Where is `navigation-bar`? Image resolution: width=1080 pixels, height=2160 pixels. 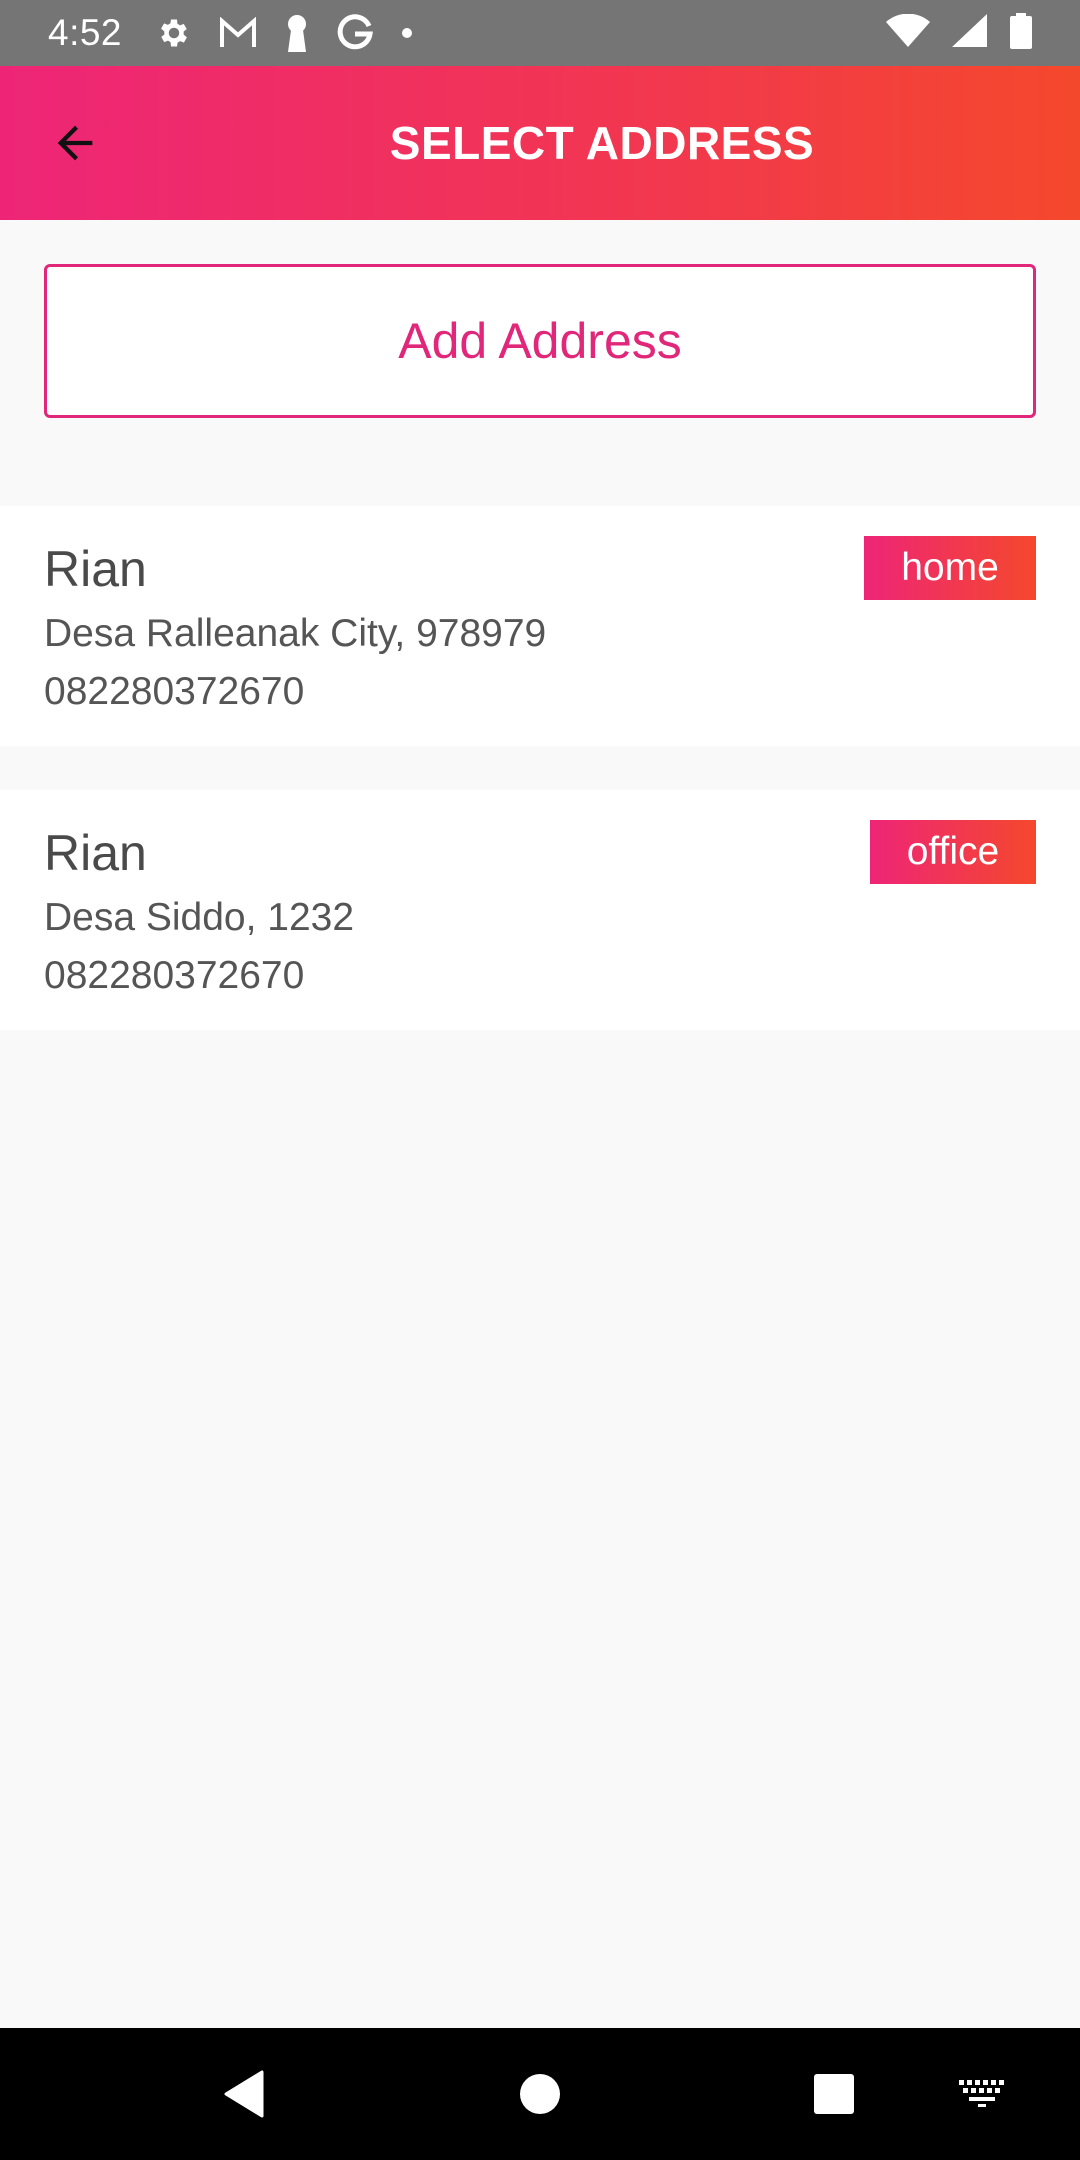
navigation-bar is located at coordinates (540, 2094).